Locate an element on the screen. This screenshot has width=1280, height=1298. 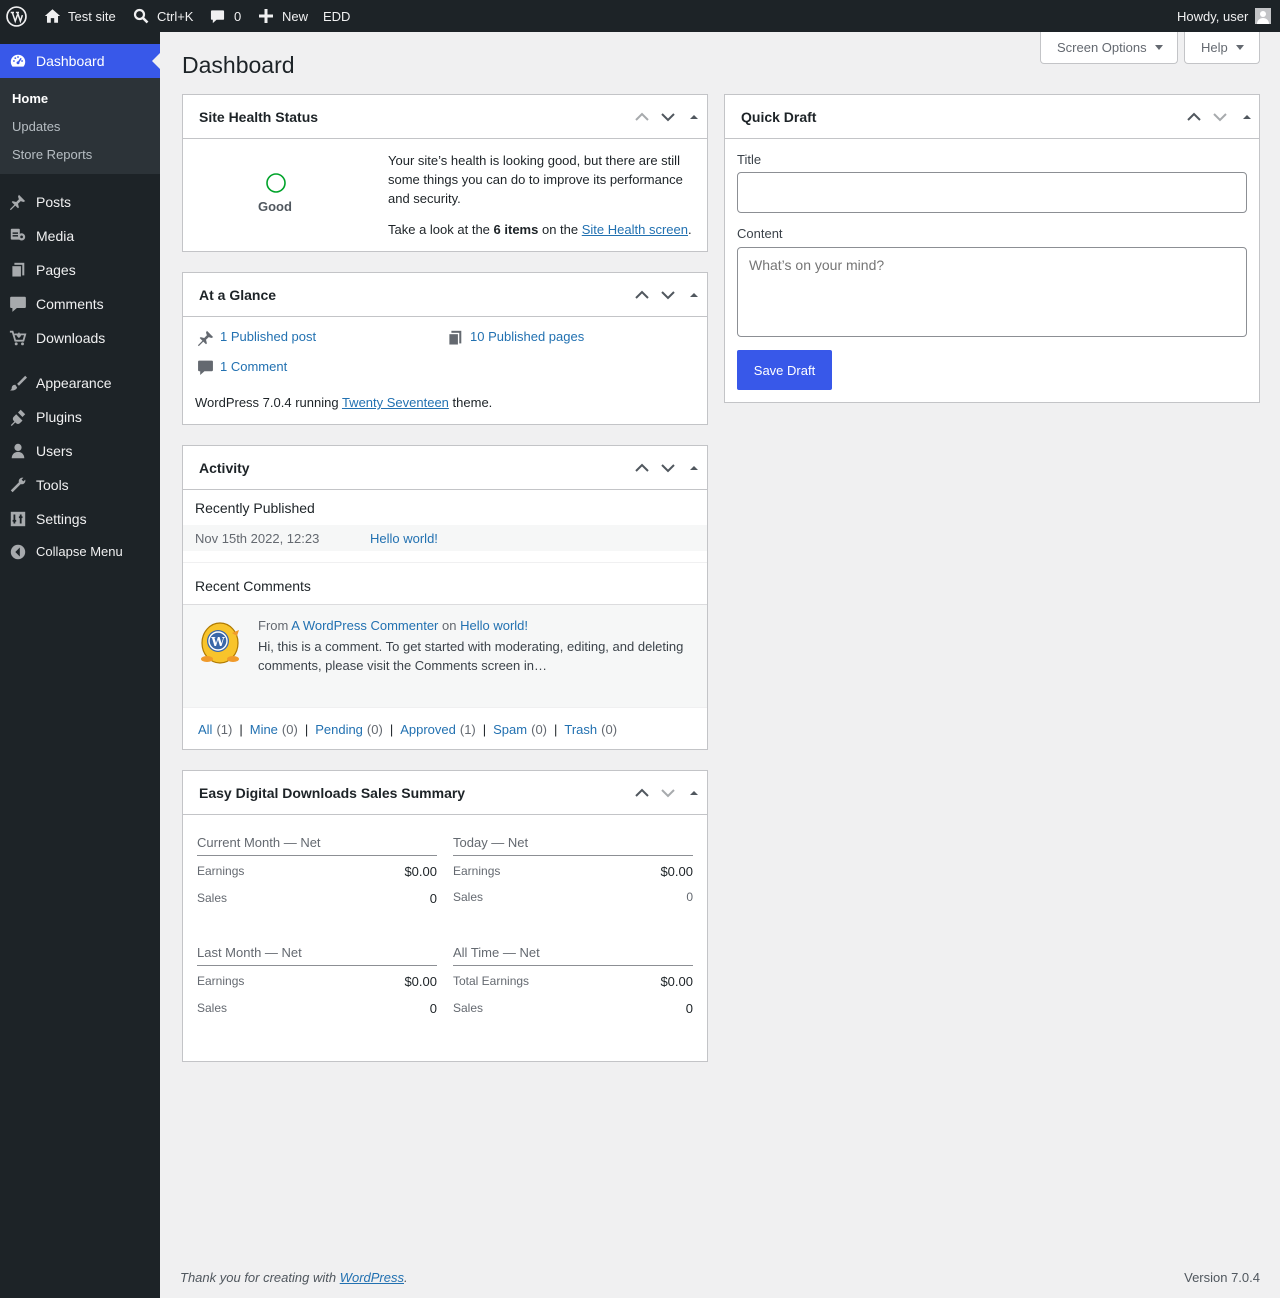
draft-content-textarea is located at coordinates (992, 292).